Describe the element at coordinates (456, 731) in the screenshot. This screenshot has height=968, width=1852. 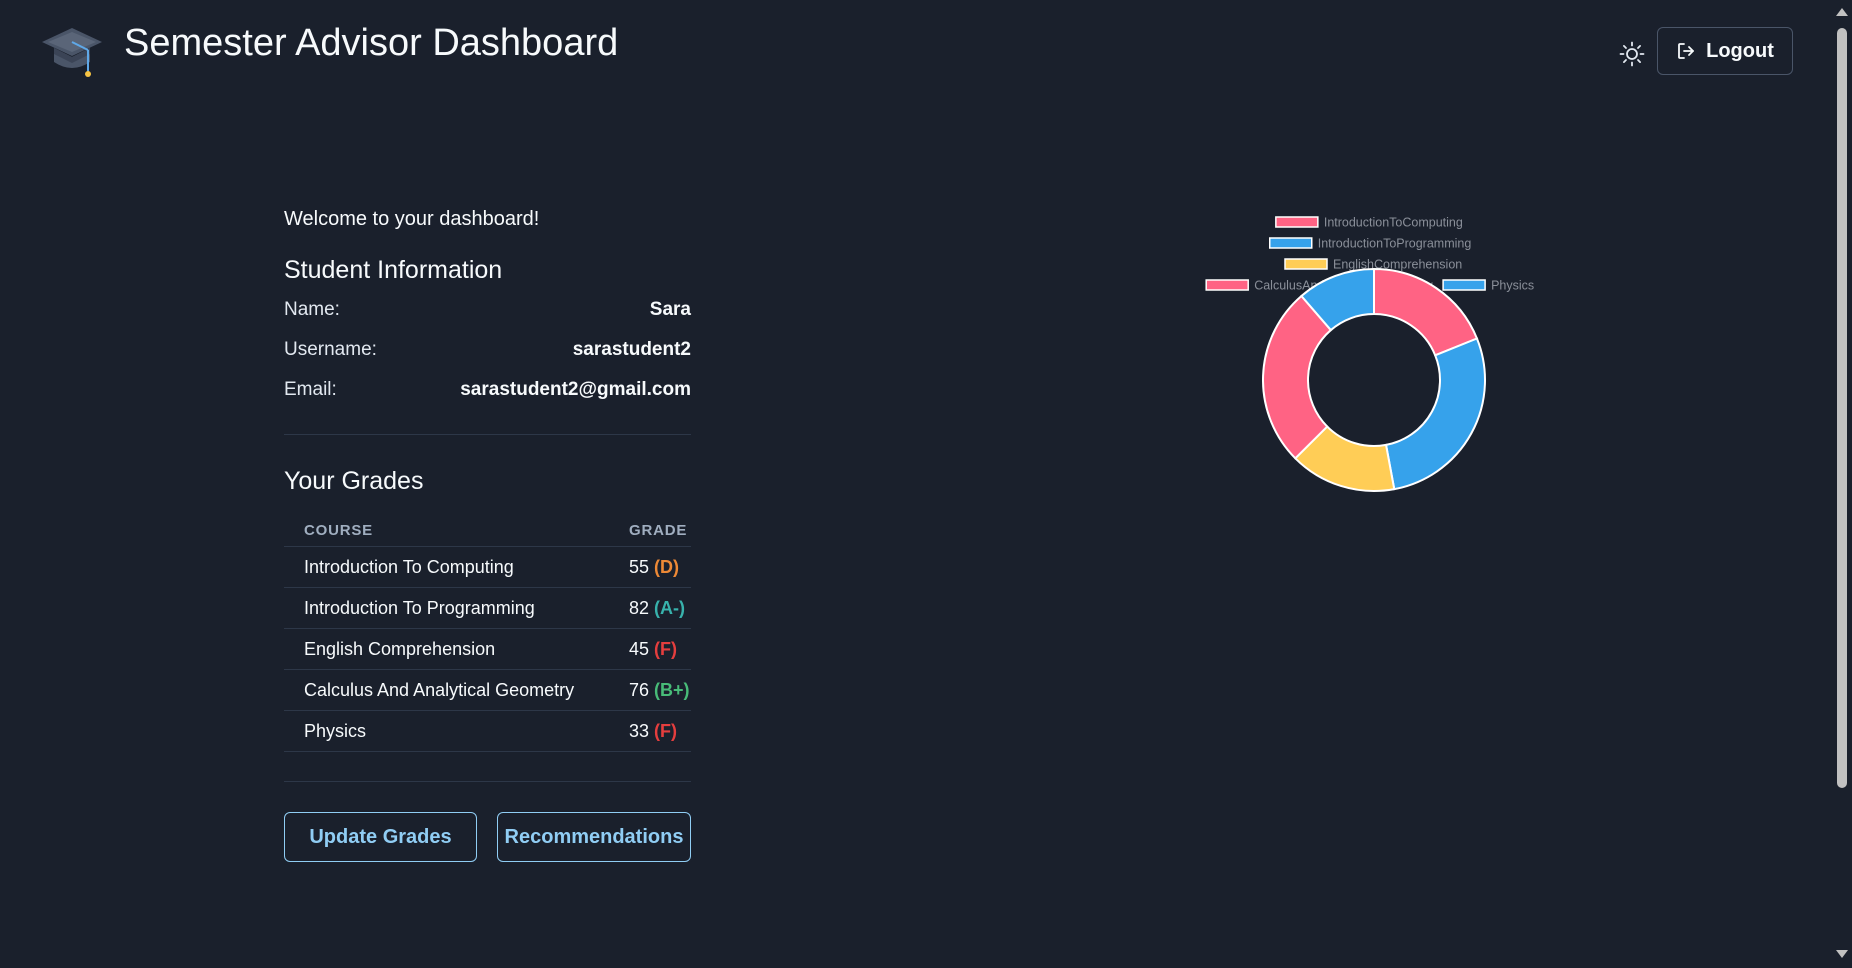
I see `course-name: Physics` at that location.